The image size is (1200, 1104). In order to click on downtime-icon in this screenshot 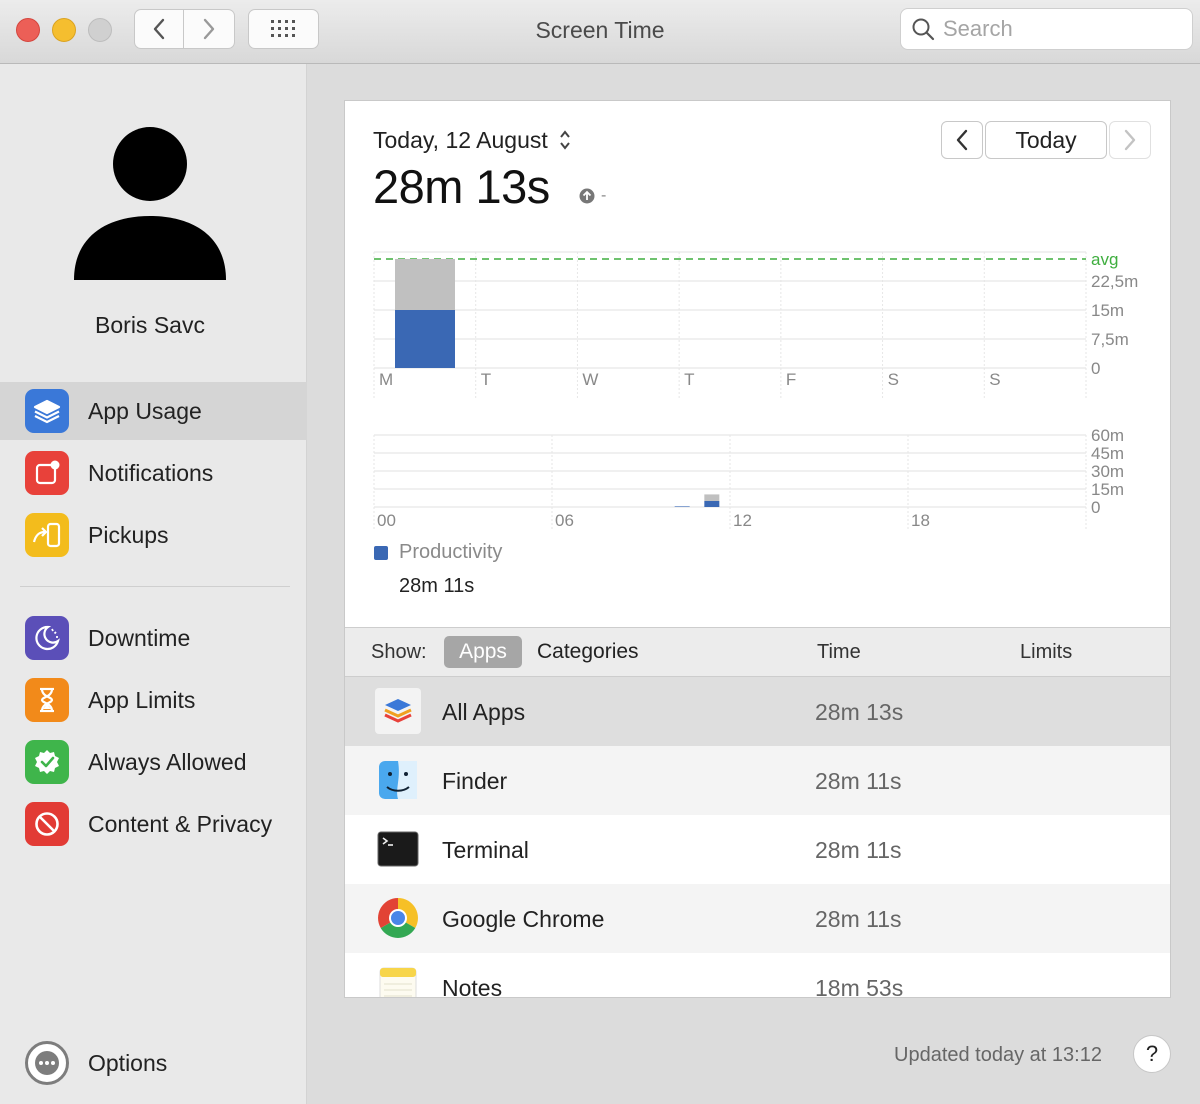, I will do `click(47, 638)`.